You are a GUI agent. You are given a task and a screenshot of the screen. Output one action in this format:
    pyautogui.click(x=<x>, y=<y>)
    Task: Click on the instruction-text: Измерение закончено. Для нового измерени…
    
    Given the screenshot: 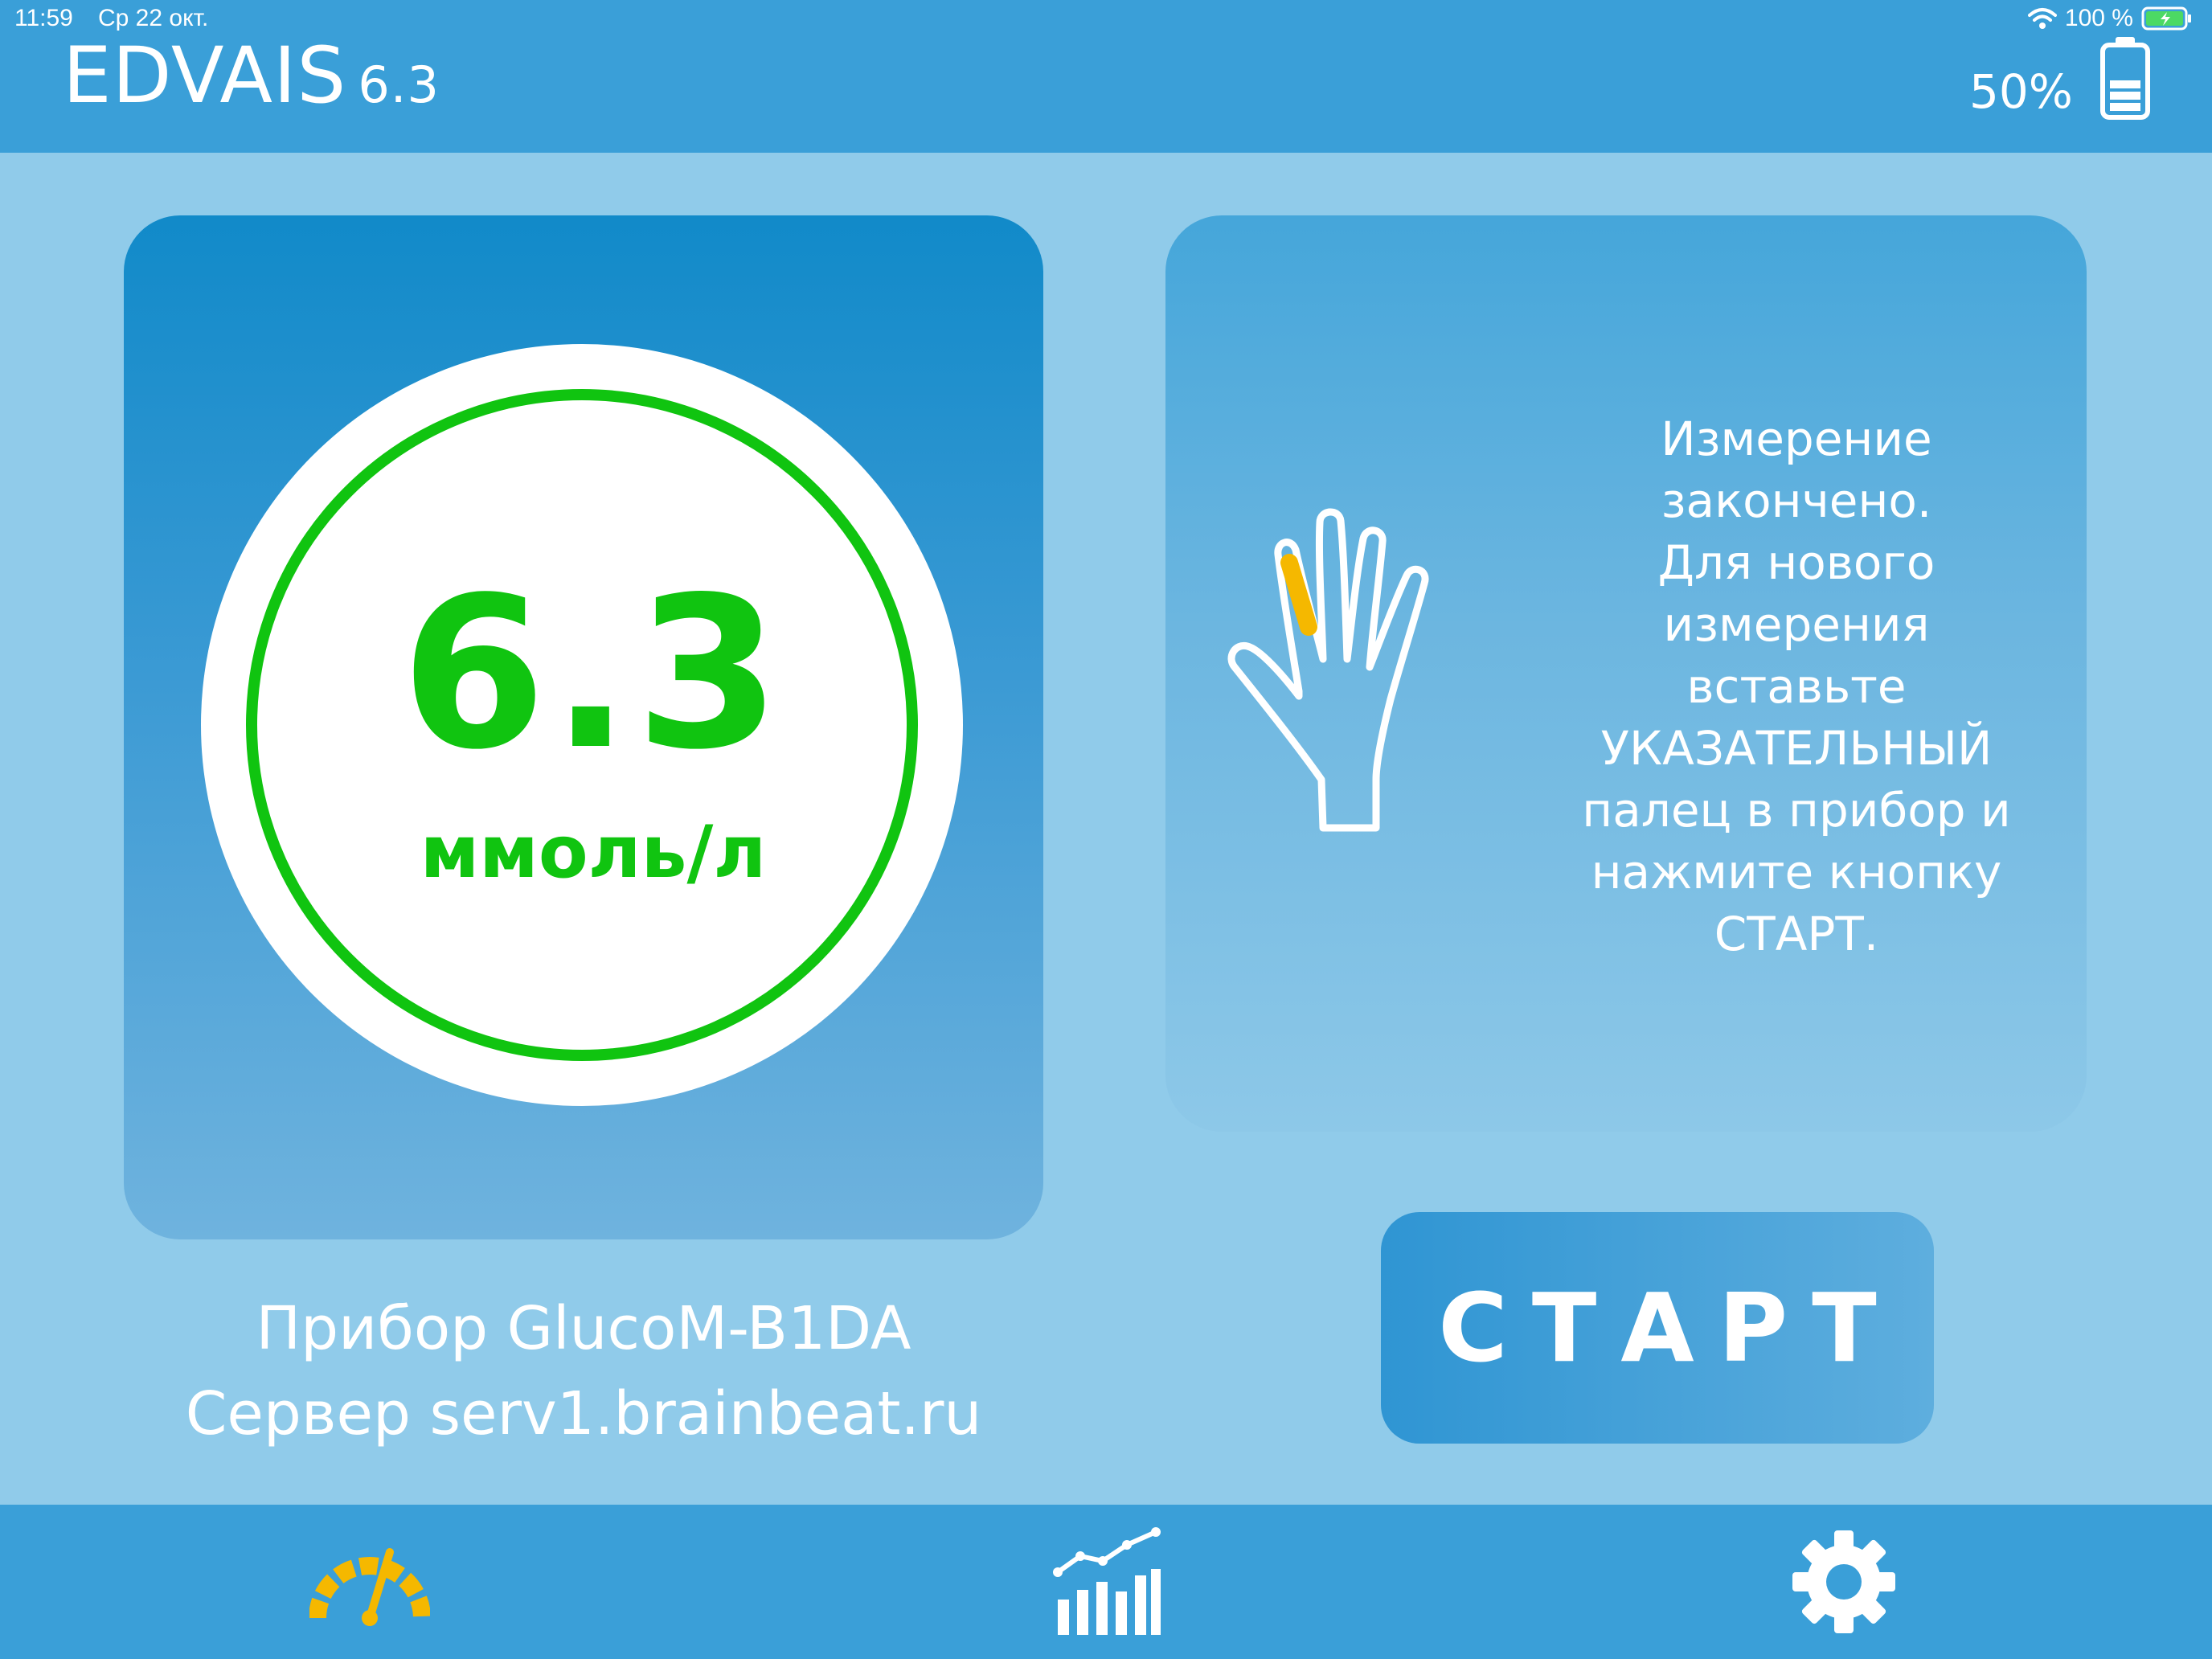 What is the action you would take?
    pyautogui.click(x=1796, y=686)
    